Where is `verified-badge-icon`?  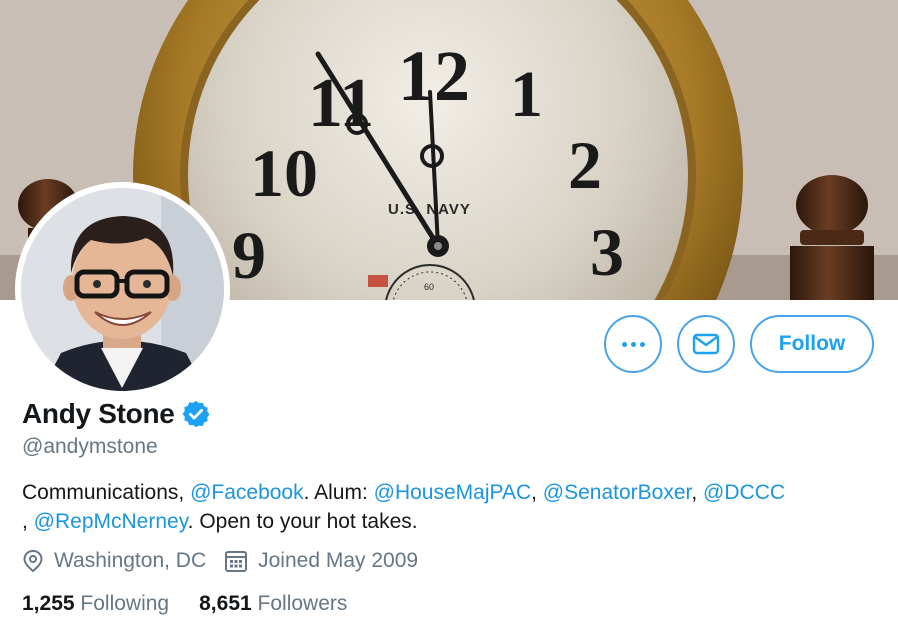 verified-badge-icon is located at coordinates (196, 414).